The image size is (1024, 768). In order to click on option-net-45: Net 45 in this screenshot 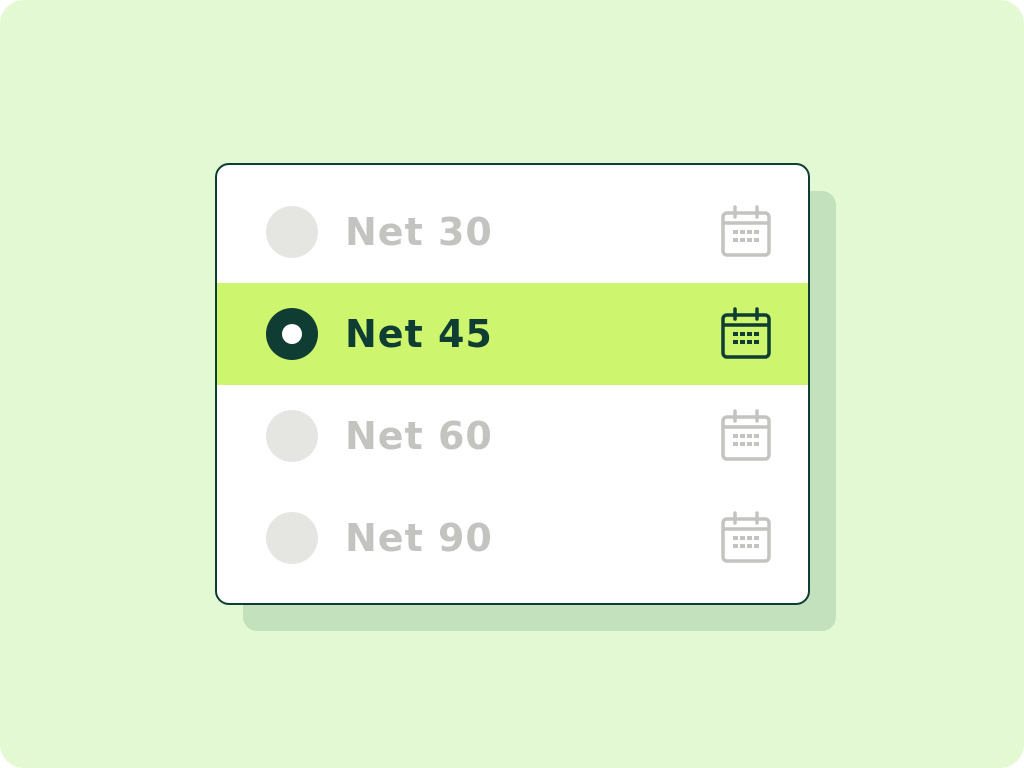, I will do `click(512, 334)`.